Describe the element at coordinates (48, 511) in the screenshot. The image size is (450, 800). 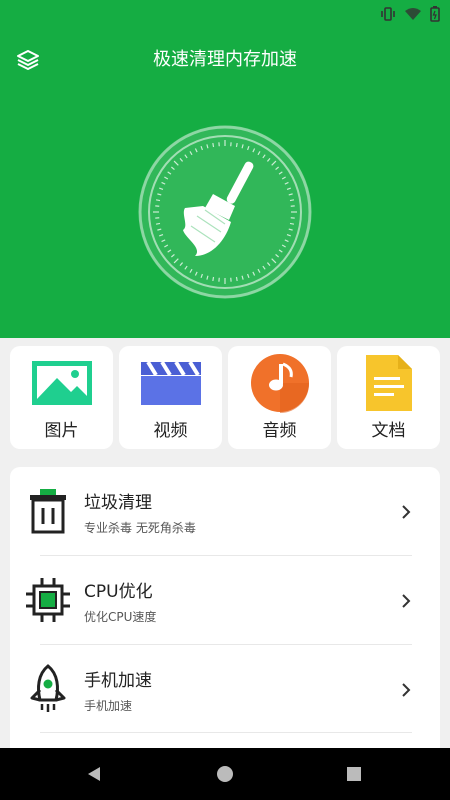
I see `trash-bin-icon` at that location.